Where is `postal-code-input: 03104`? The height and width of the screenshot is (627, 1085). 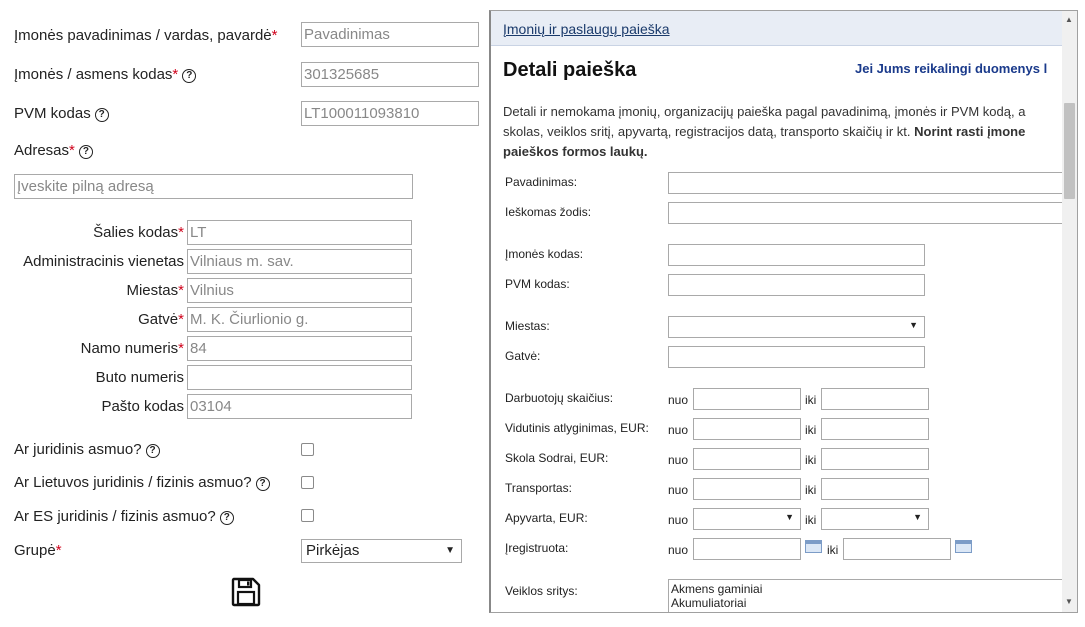 postal-code-input: 03104 is located at coordinates (299, 406).